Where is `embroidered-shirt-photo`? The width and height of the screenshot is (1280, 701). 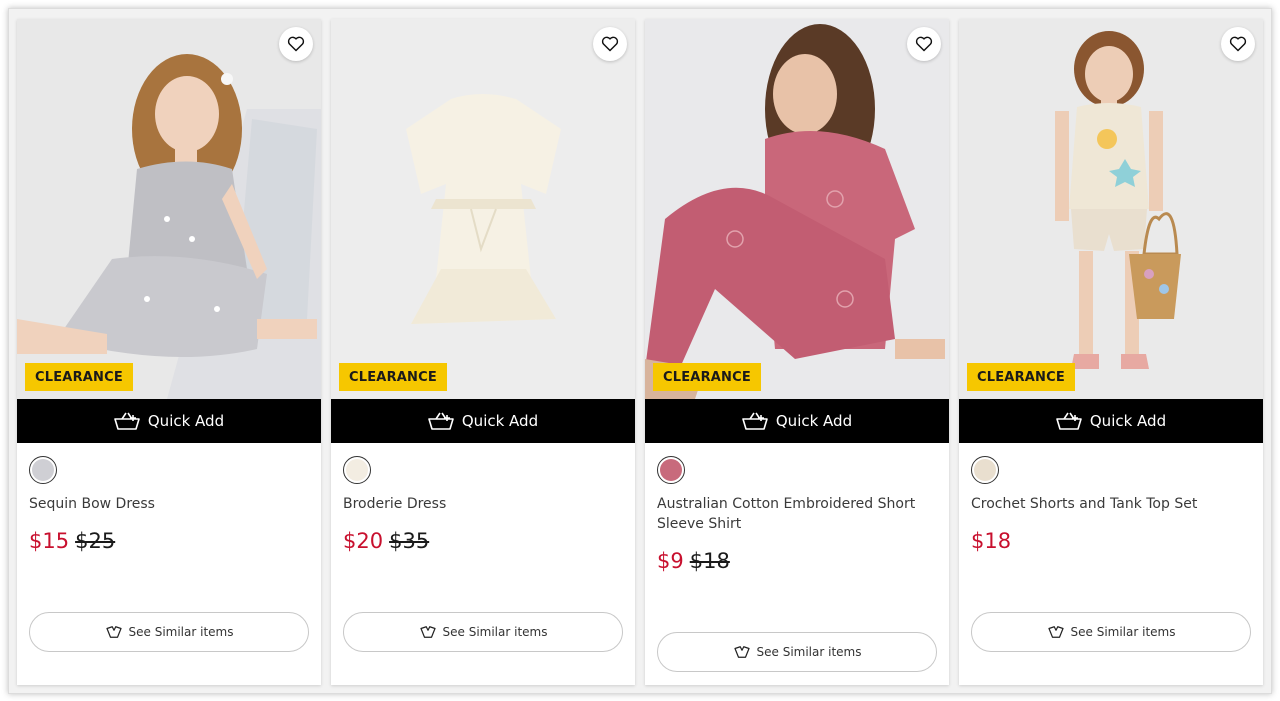
embroidered-shirt-photo is located at coordinates (797, 209).